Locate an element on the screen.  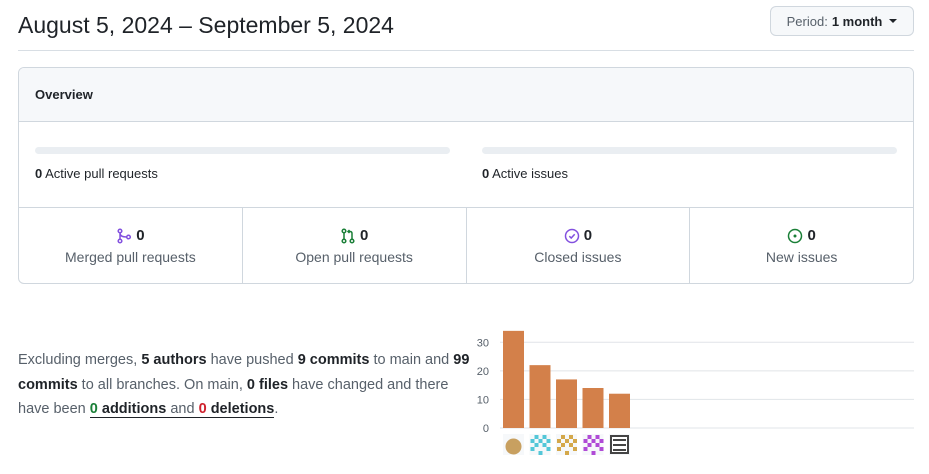
active-issues-section: 0 Active issues is located at coordinates (689, 164).